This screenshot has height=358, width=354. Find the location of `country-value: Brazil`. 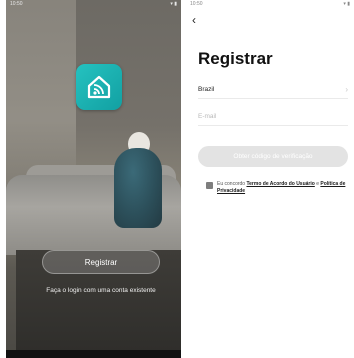

country-value: Brazil is located at coordinates (206, 89).